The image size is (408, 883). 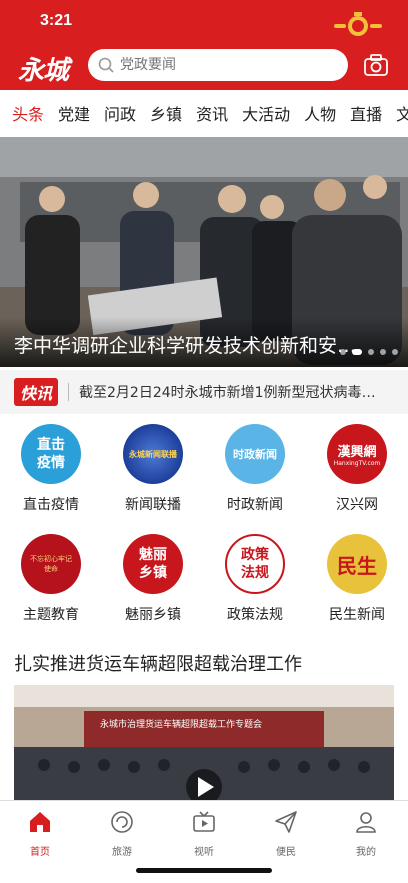 I want to click on header-bar: 3:21 永城, so click(x=204, y=45).